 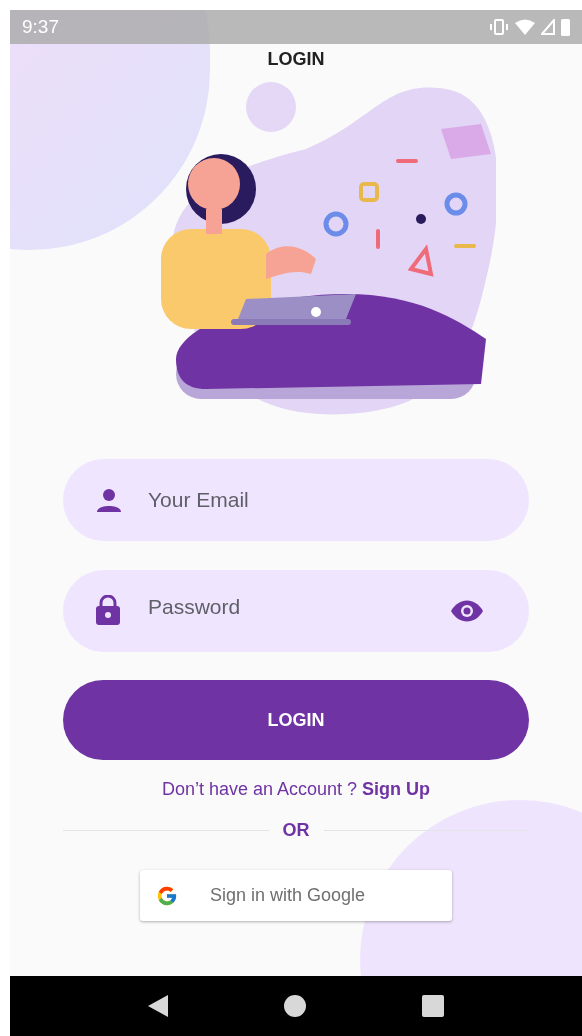 What do you see at coordinates (296, 789) in the screenshot?
I see `signup-prompt: Don’t have an Account ? Sign Up` at bounding box center [296, 789].